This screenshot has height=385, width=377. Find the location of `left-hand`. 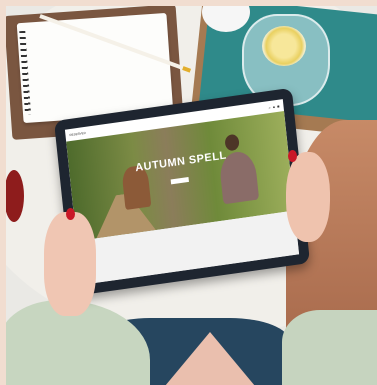

left-hand is located at coordinates (70, 264).